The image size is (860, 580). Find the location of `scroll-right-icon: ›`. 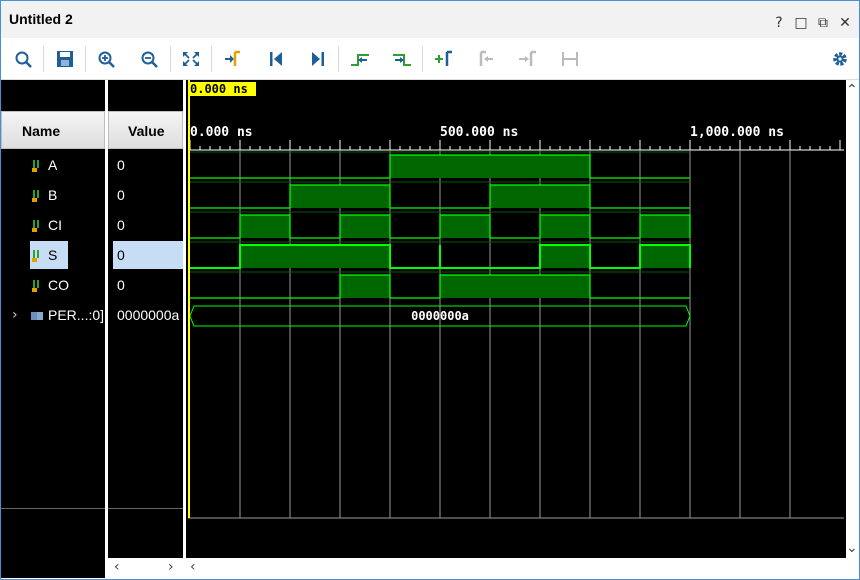

scroll-right-icon: › is located at coordinates (171, 567).